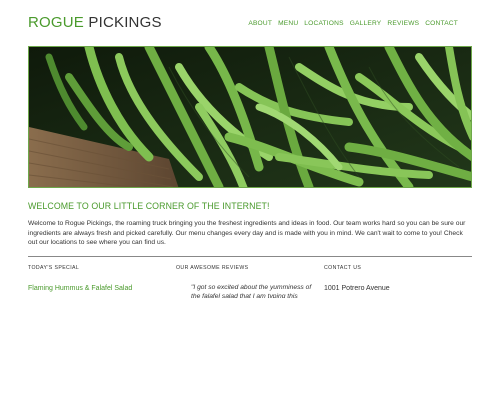 This screenshot has height=400, width=500. Describe the element at coordinates (98, 288) in the screenshot. I see `todays-special-link: Flaming Hummus & Falafel Salad` at that location.